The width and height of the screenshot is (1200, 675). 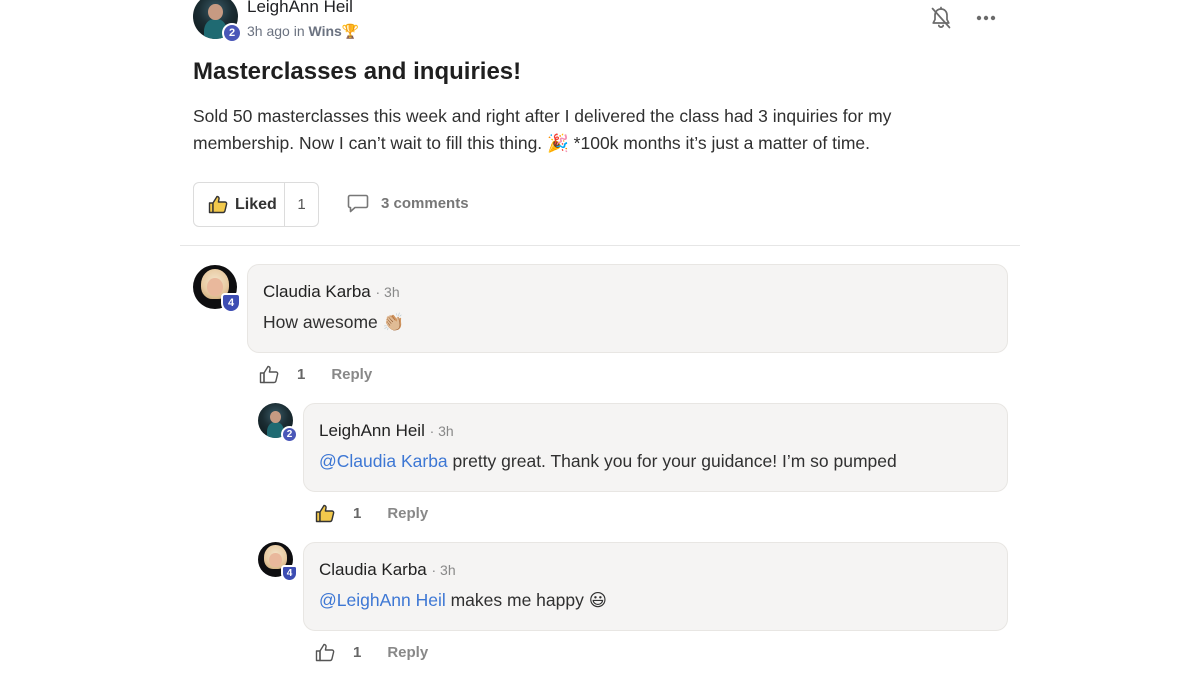 I want to click on comment-bubble: Claudia Karba · 3h How awesome 👏🏼, so click(x=627, y=308).